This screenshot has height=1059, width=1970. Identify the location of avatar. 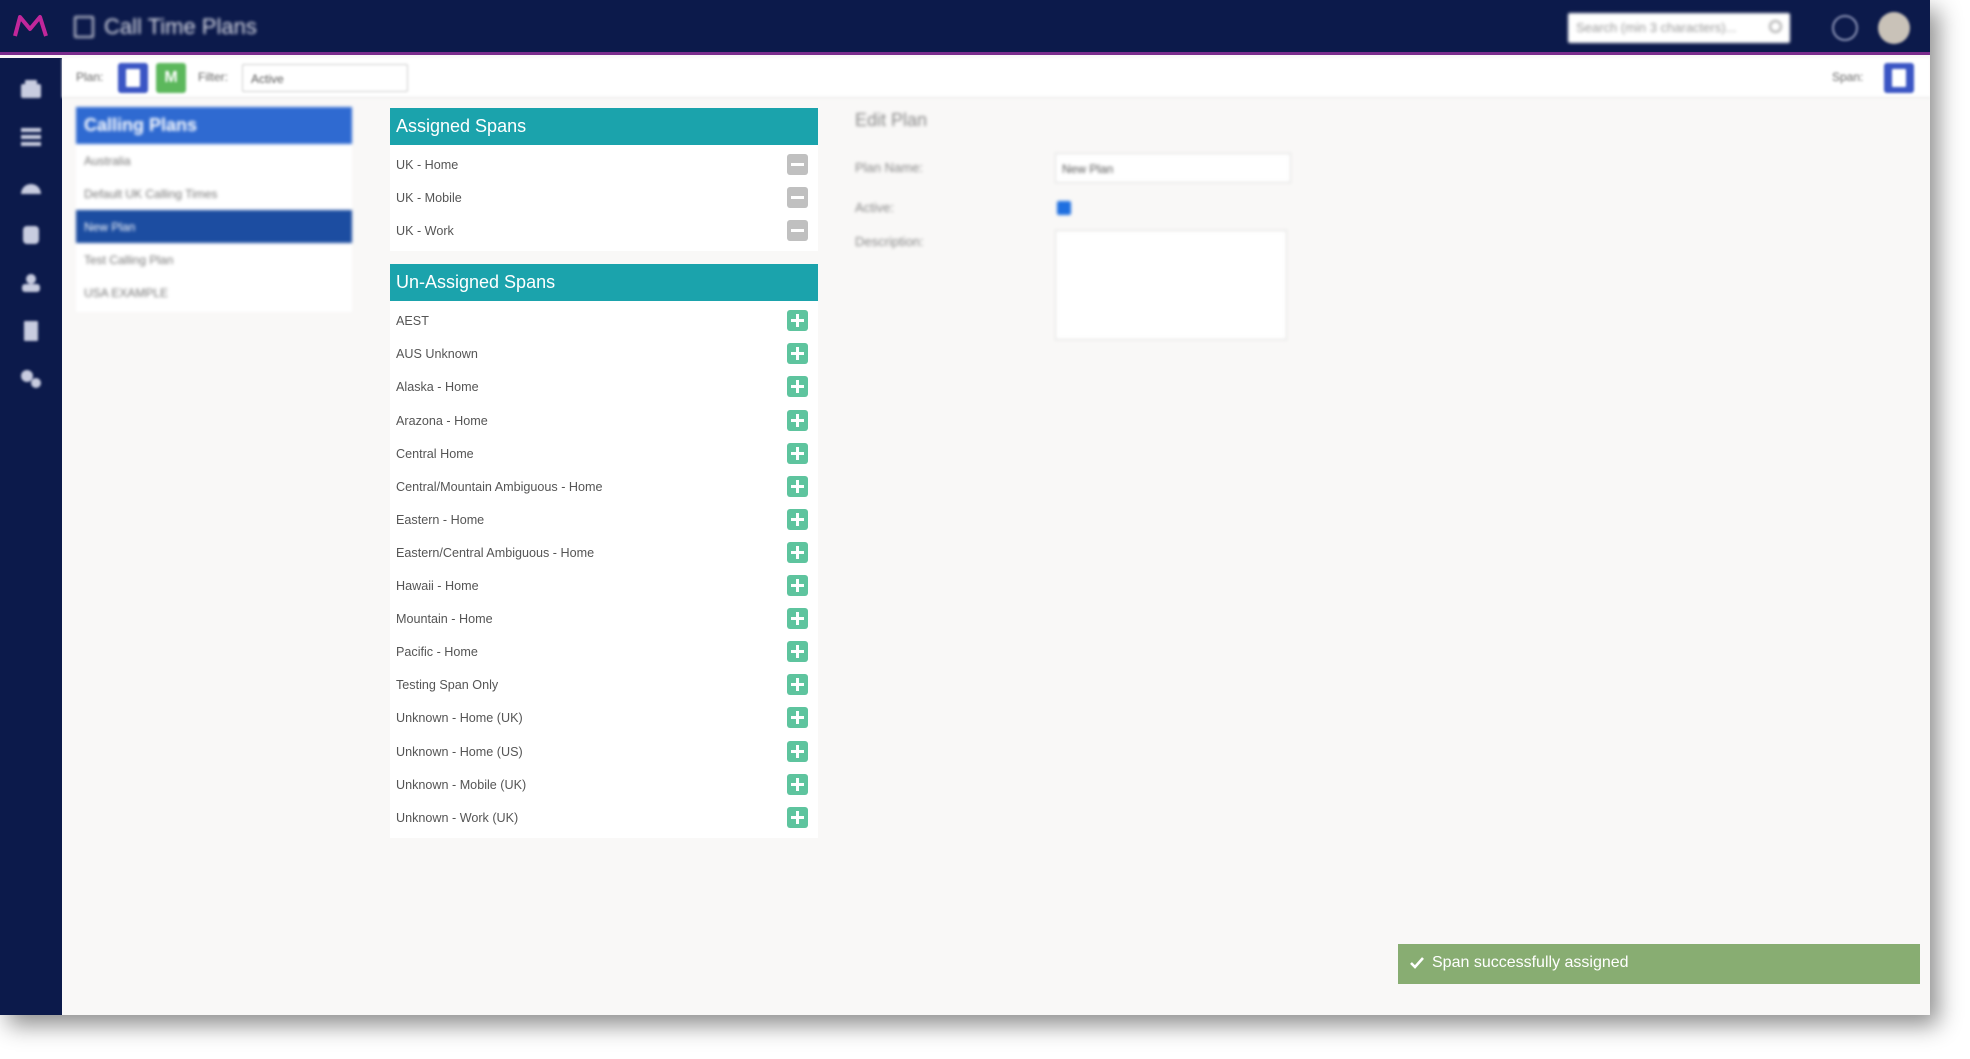
(1894, 28).